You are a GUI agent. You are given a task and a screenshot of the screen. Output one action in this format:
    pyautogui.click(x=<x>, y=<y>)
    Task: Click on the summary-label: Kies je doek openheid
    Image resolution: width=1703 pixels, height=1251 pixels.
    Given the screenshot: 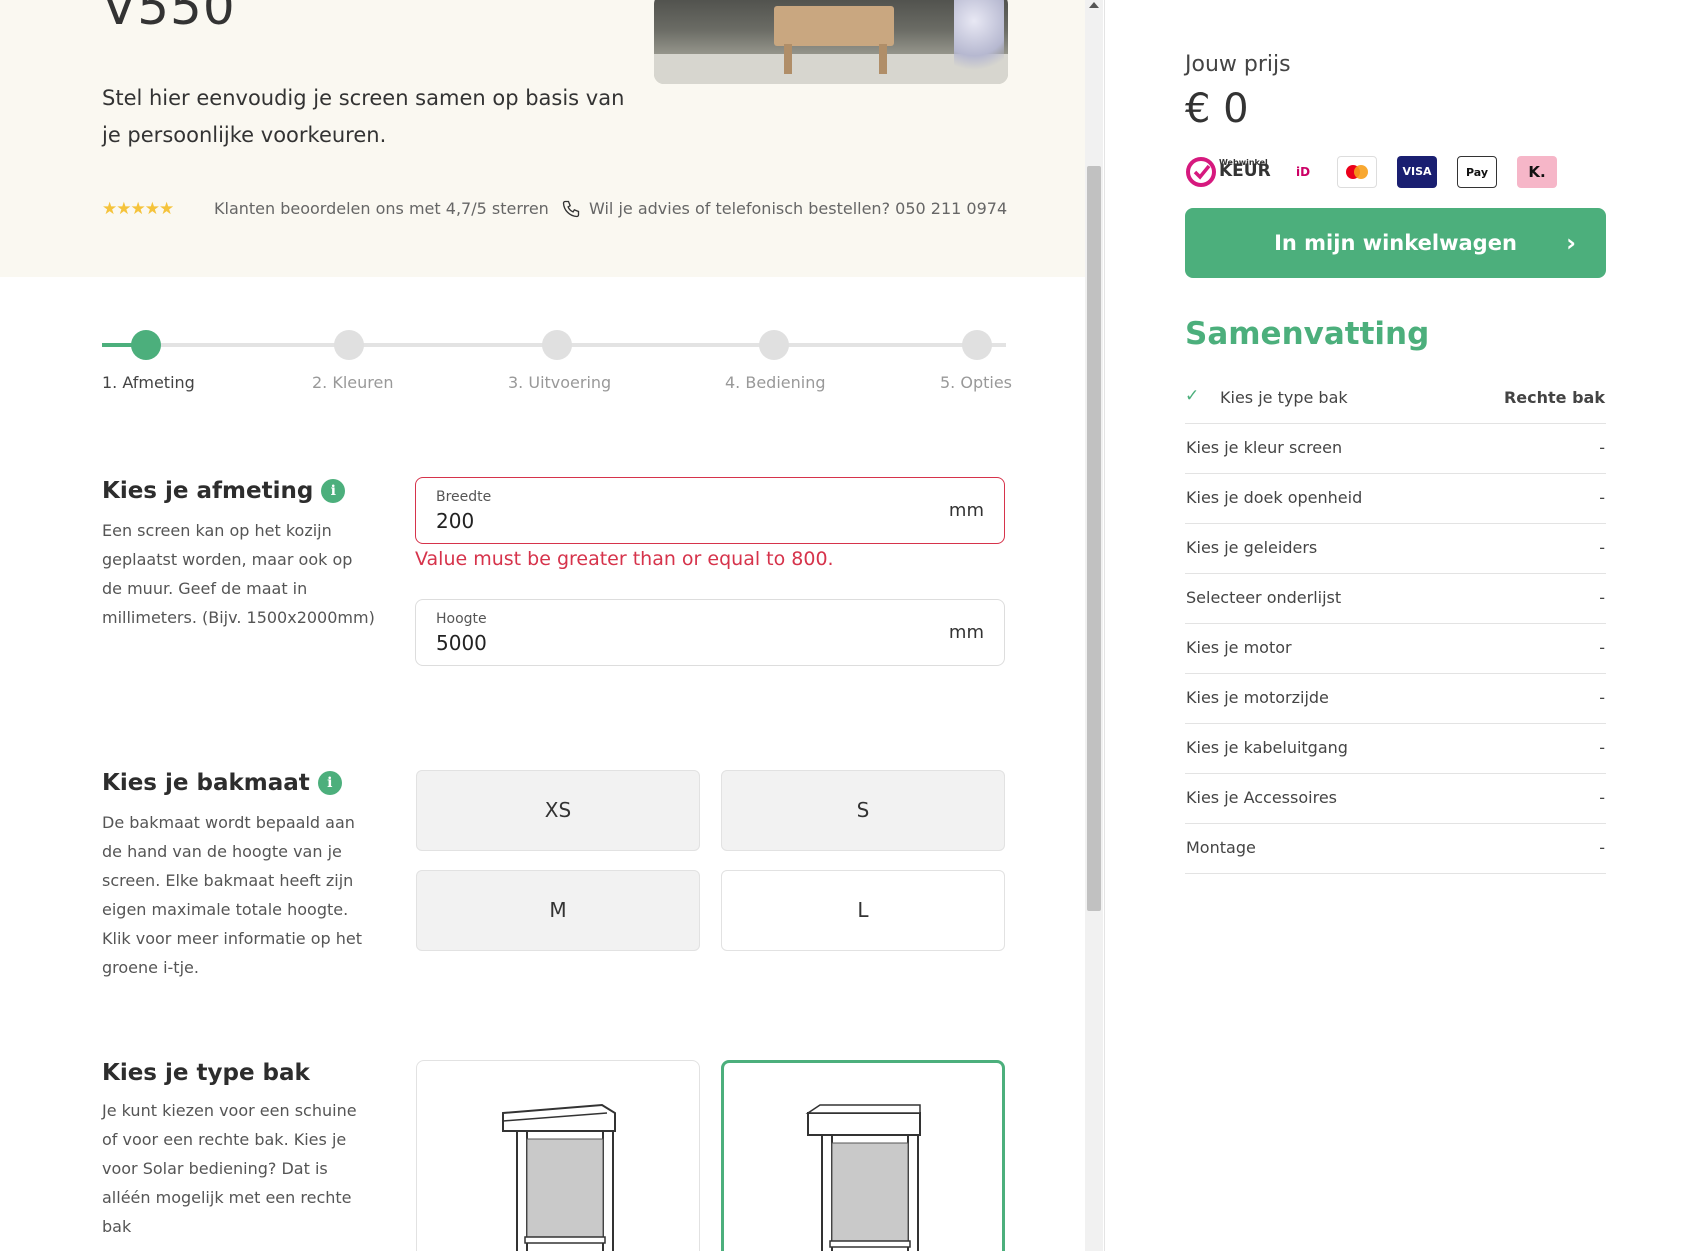 What is the action you would take?
    pyautogui.click(x=1274, y=497)
    